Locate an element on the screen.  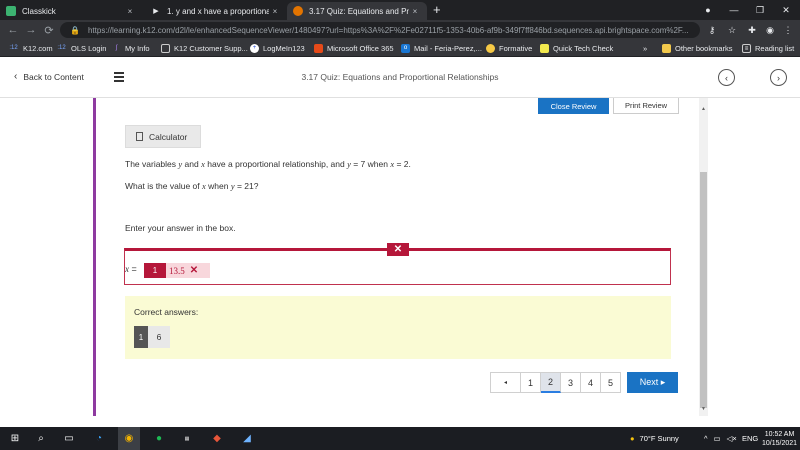
spotify-icon: ● is located at coordinates (159, 438).